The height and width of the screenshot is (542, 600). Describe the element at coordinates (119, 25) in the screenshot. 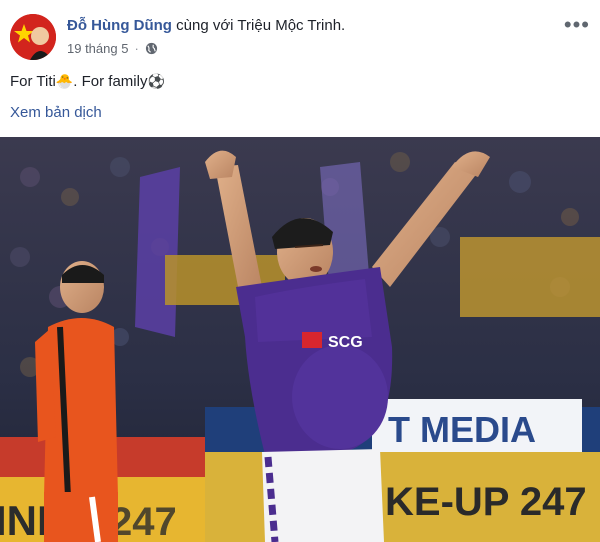

I see `author-name-link: Đỗ Hùng Dũng` at that location.